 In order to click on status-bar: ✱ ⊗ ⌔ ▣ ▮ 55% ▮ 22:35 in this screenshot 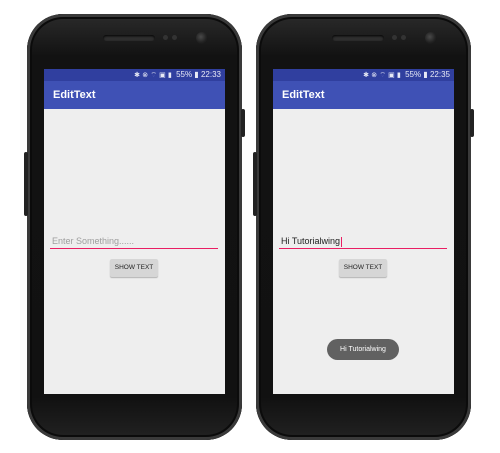, I will do `click(363, 75)`.